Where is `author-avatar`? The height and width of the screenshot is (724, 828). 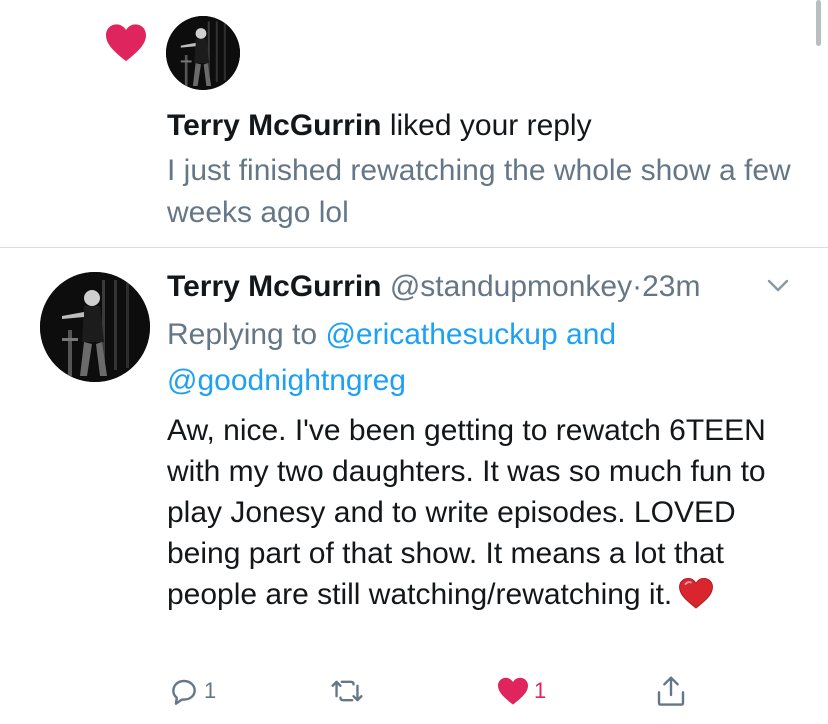 author-avatar is located at coordinates (95, 327).